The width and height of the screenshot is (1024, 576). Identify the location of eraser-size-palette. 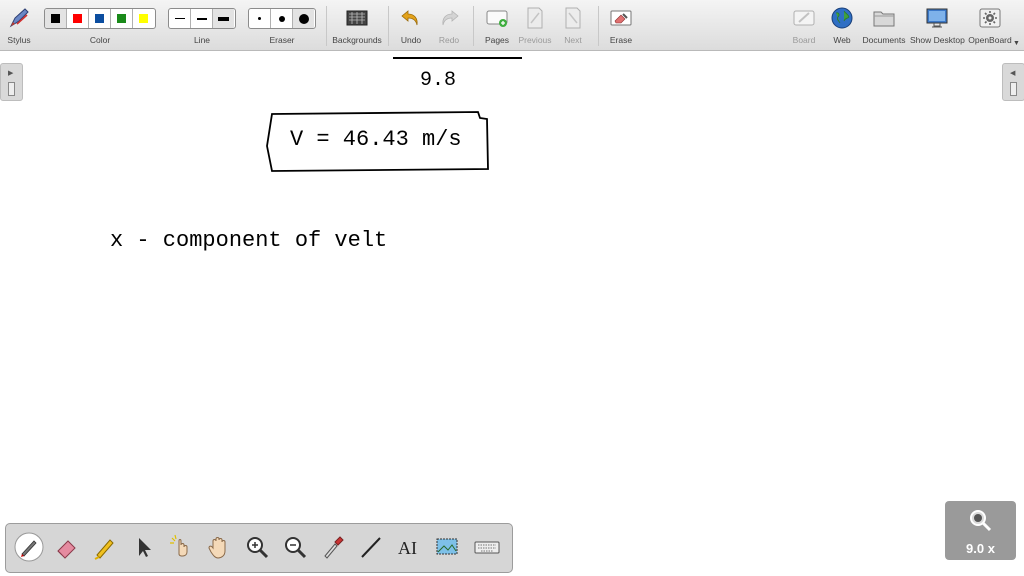
(282, 18).